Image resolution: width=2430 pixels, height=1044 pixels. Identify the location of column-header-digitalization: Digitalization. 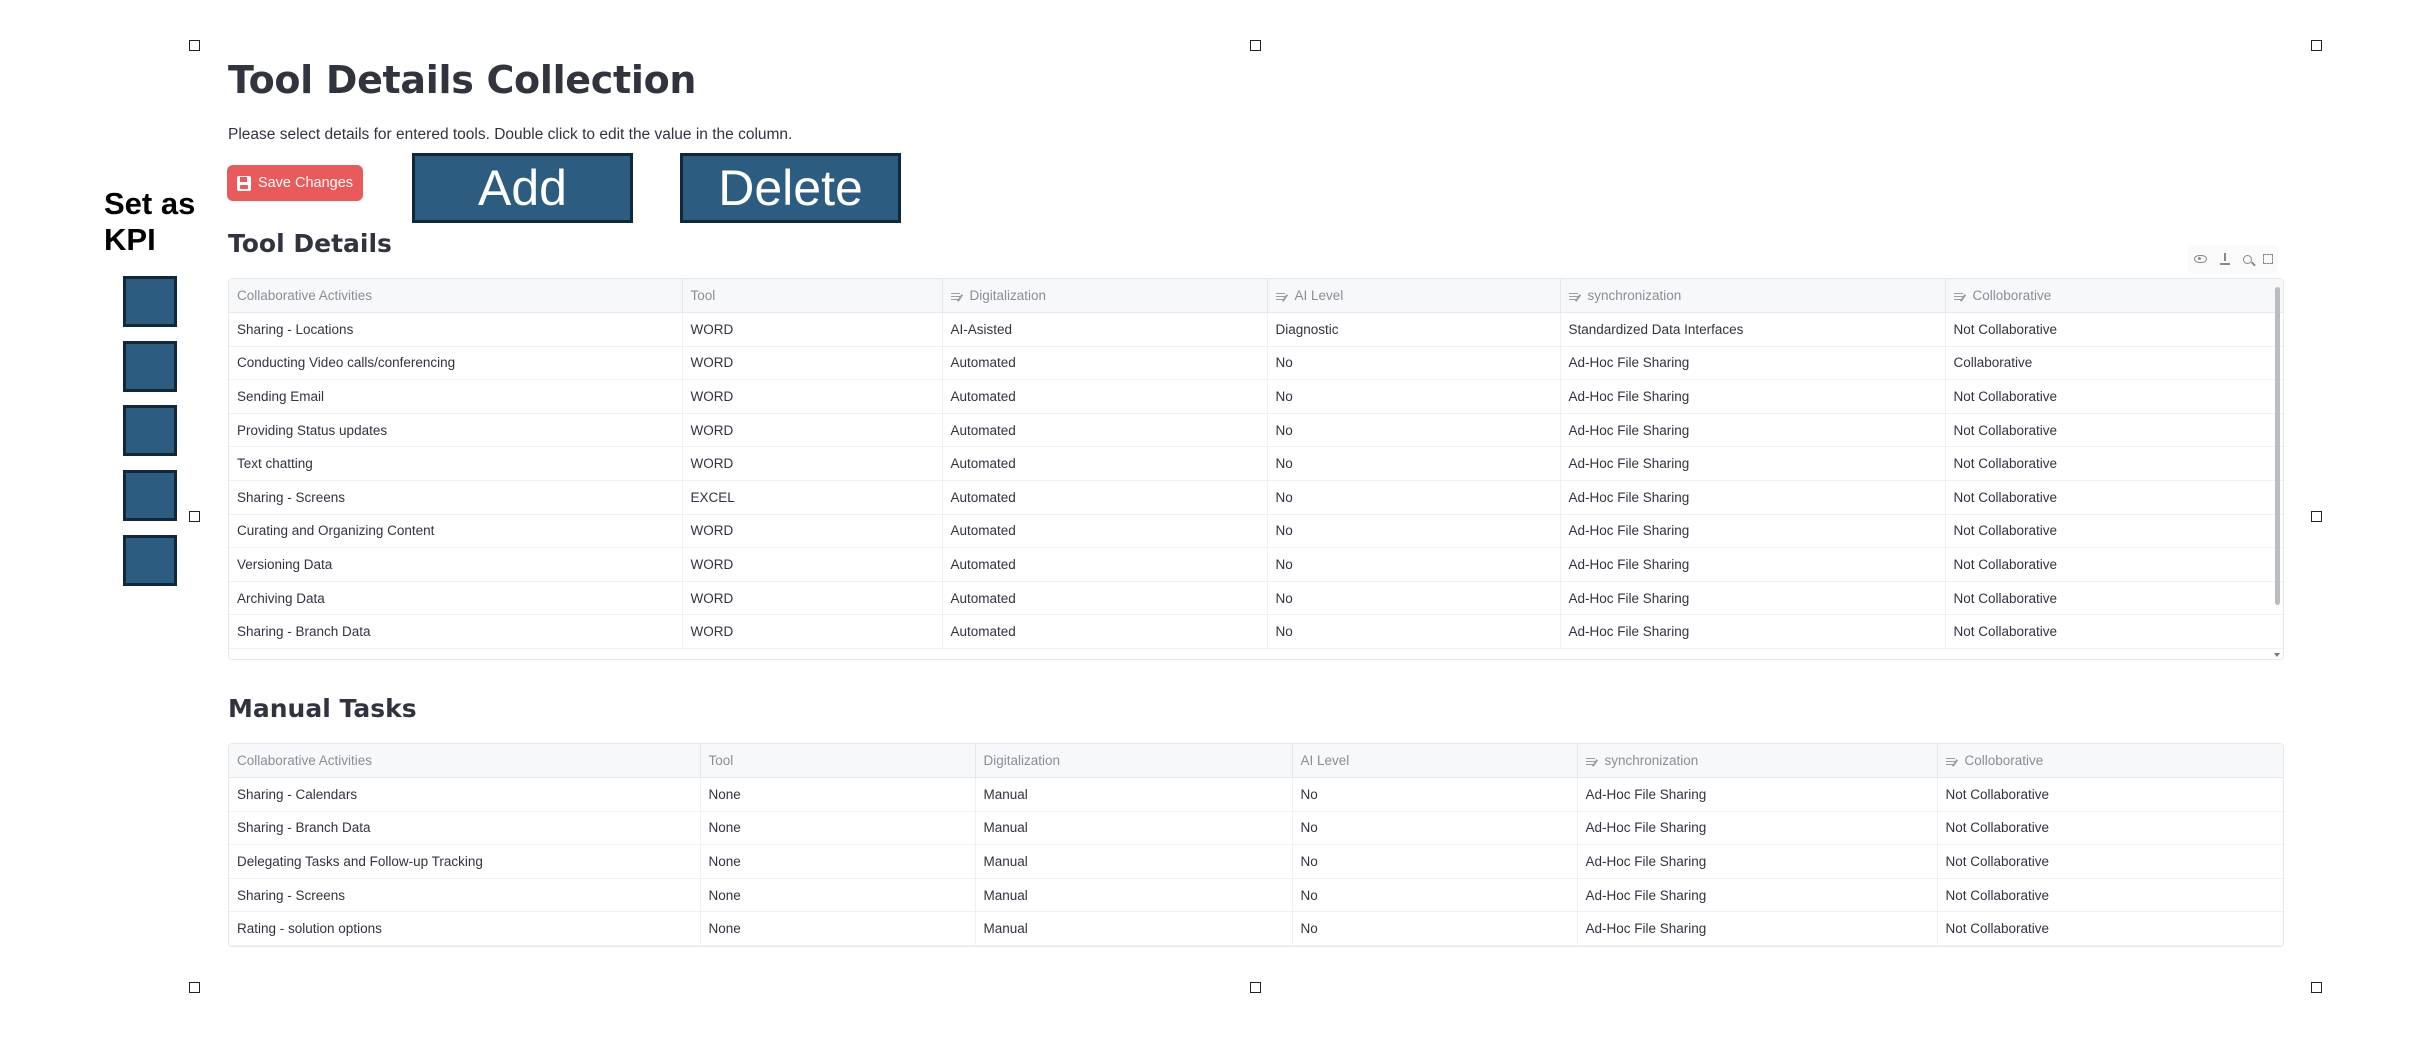
(1105, 296).